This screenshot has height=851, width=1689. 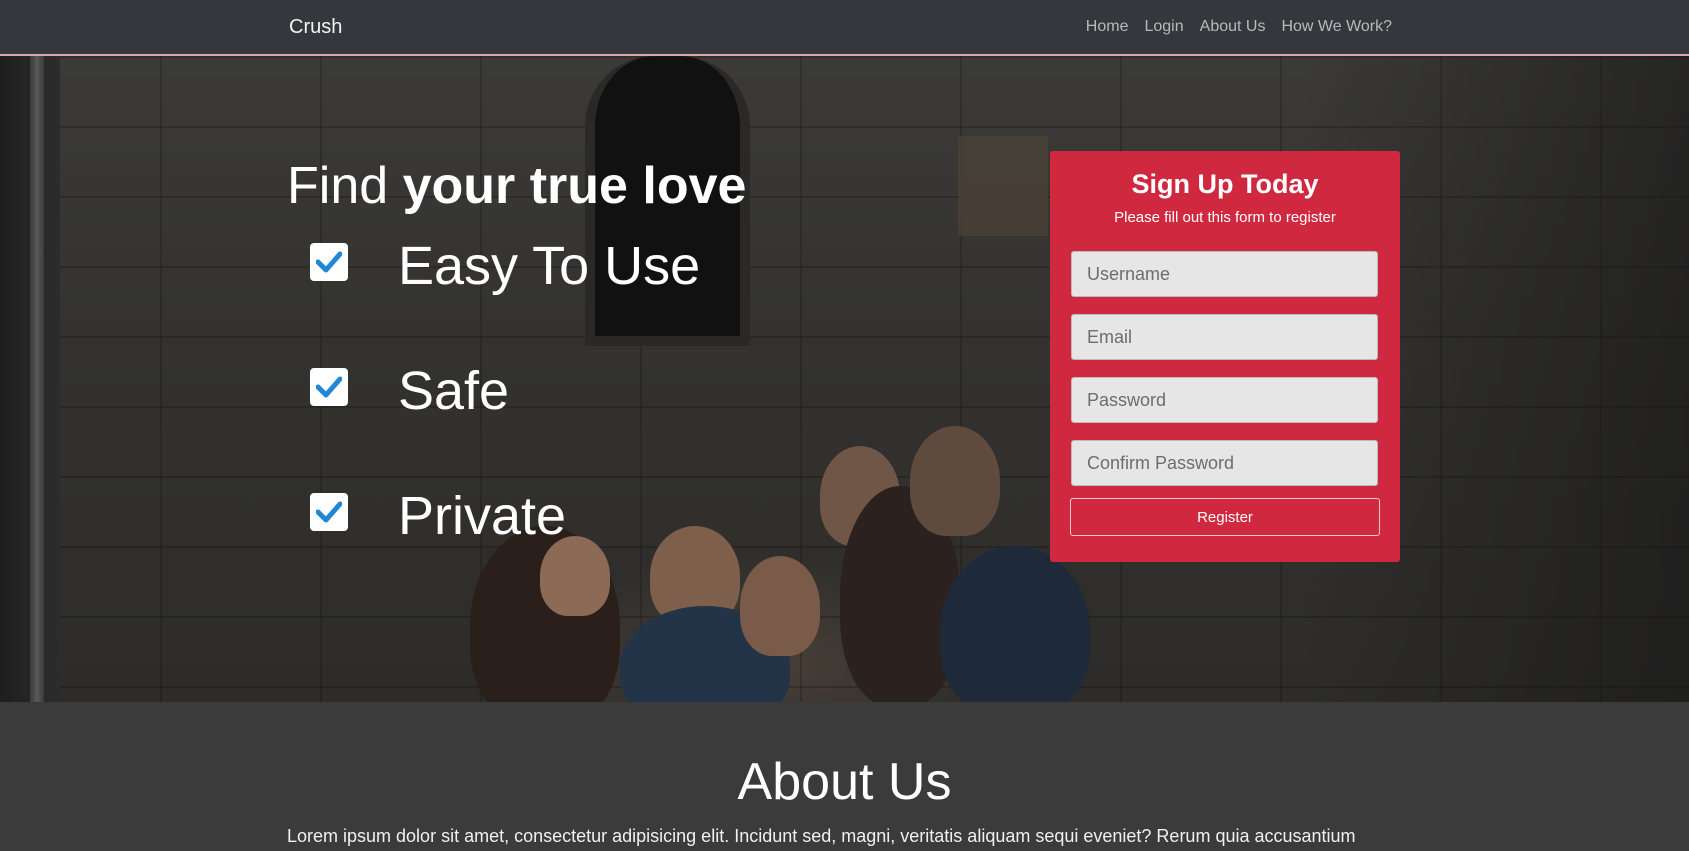 What do you see at coordinates (1225, 517) in the screenshot?
I see `register-button: Register` at bounding box center [1225, 517].